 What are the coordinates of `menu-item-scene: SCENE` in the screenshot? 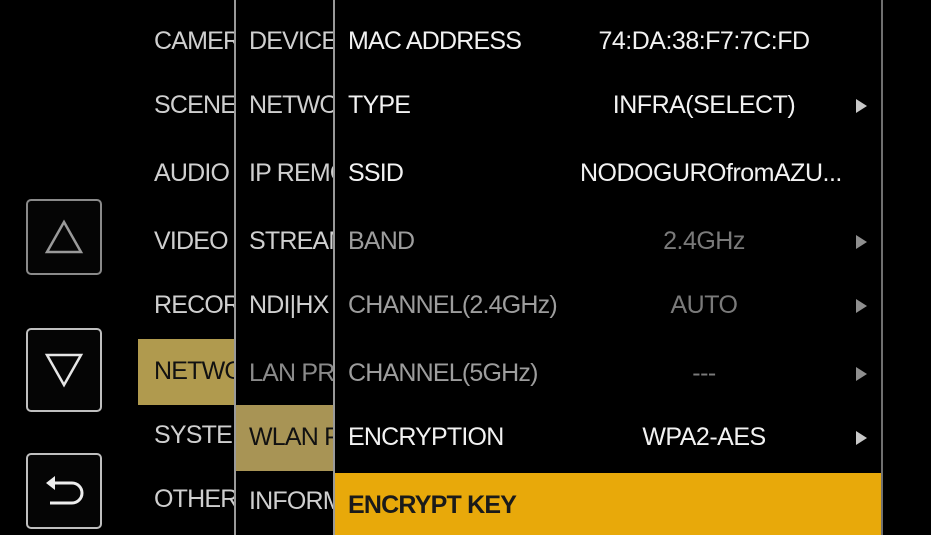 It's located at (186, 105).